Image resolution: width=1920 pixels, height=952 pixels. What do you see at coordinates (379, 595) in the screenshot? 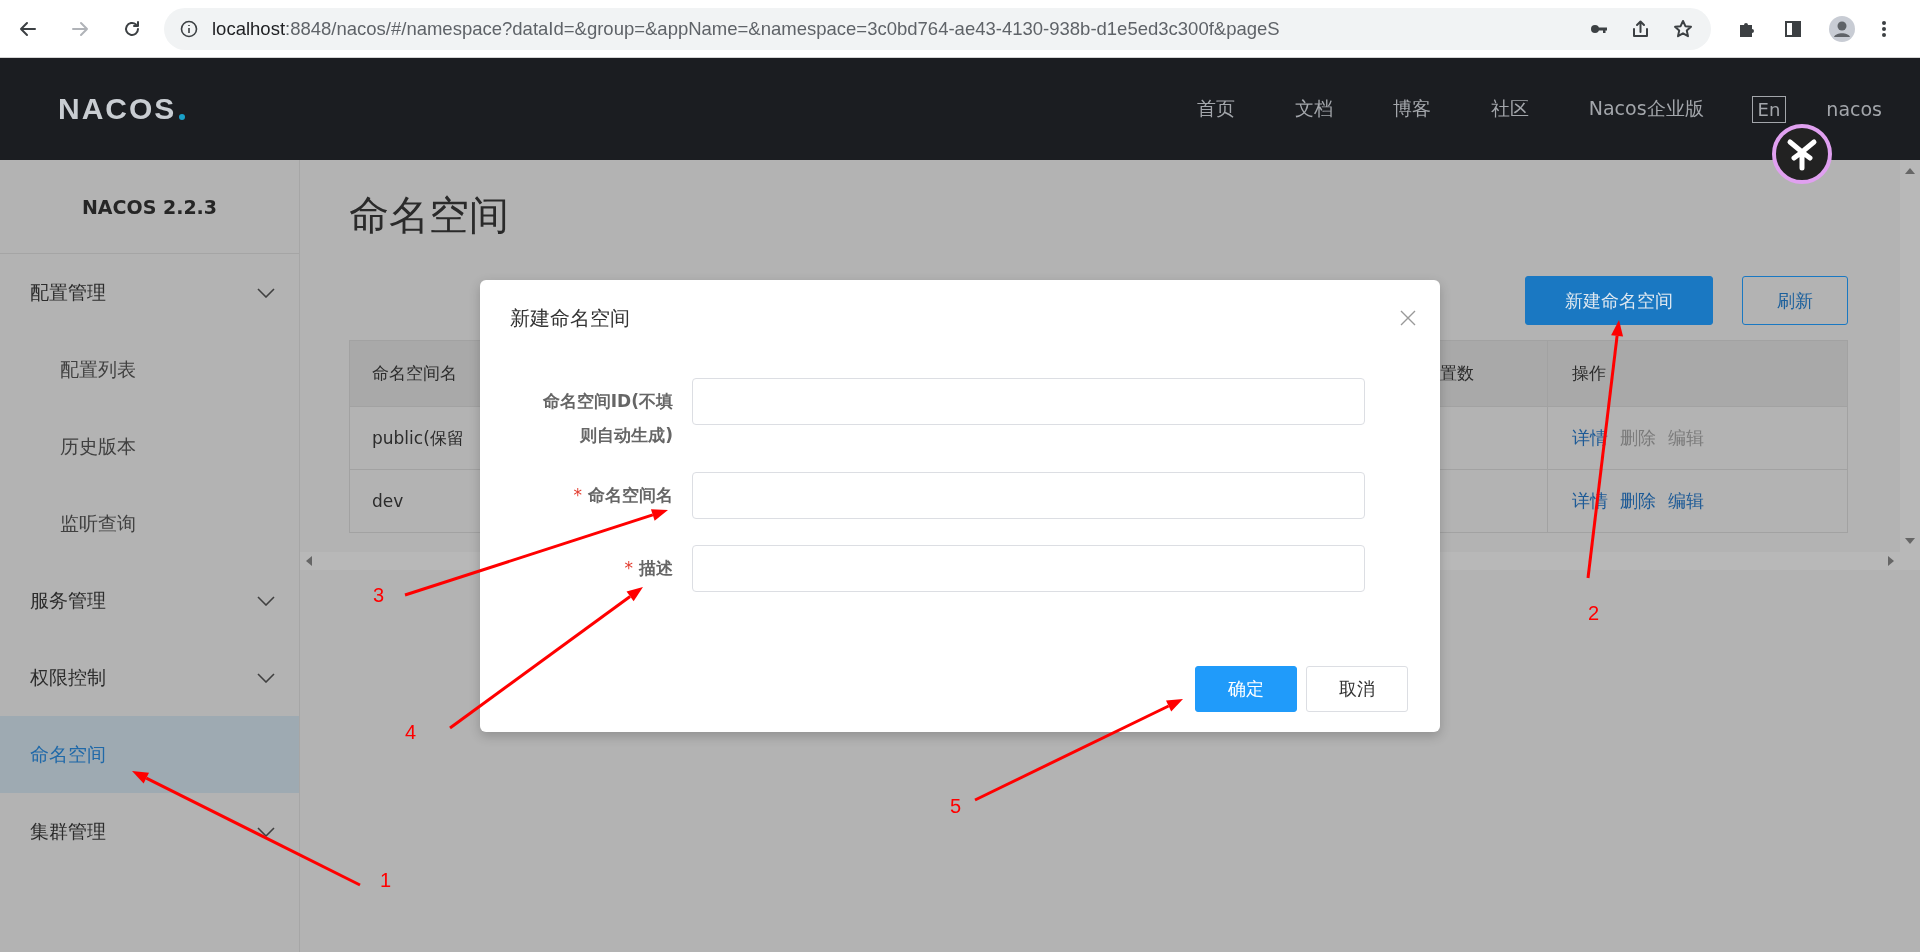
I see `annotation-number: 3` at bounding box center [379, 595].